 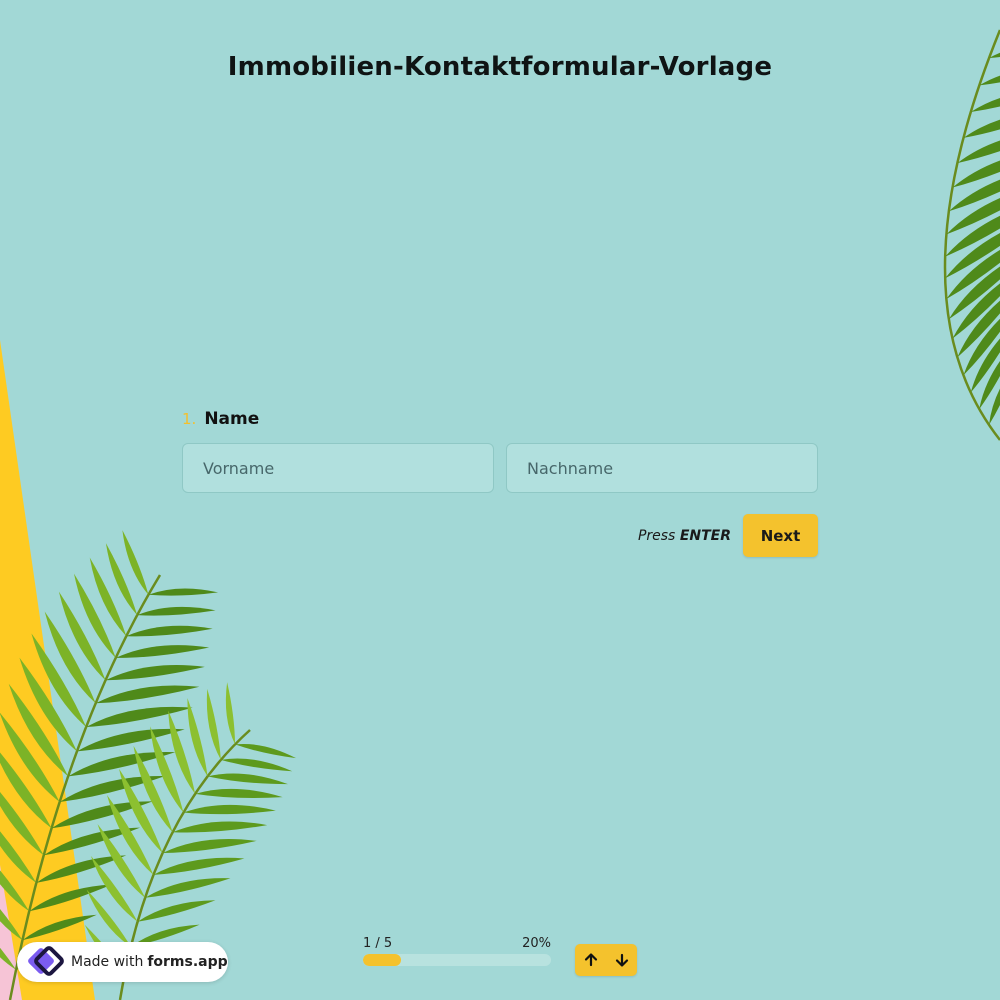 What do you see at coordinates (338, 468) in the screenshot?
I see `first-name-input` at bounding box center [338, 468].